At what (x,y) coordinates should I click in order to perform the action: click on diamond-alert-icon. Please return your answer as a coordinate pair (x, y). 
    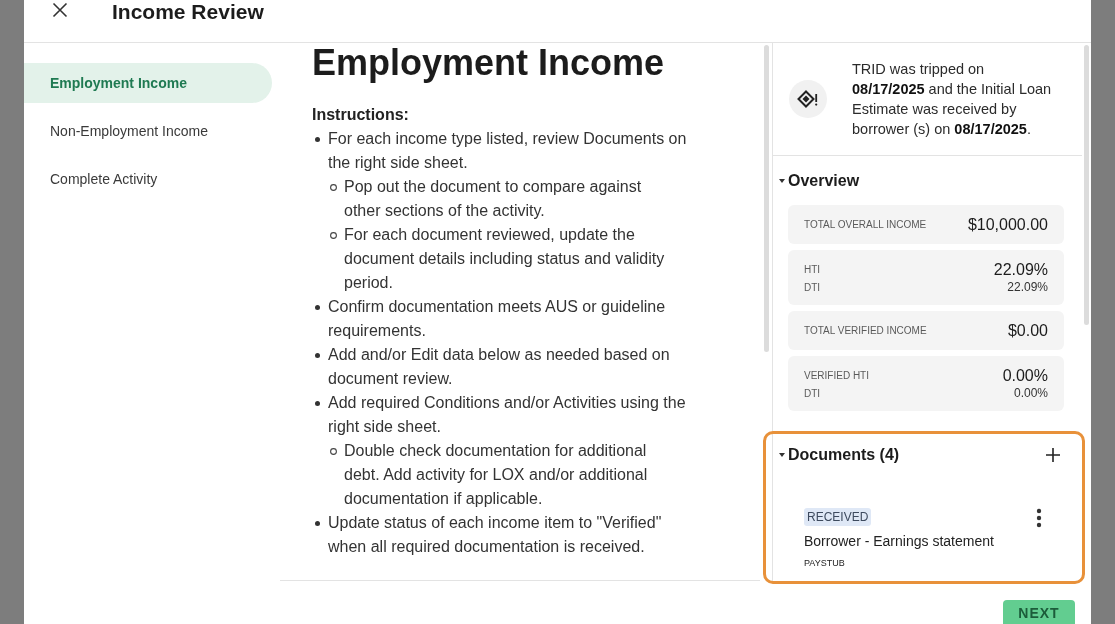
    Looking at the image, I should click on (808, 99).